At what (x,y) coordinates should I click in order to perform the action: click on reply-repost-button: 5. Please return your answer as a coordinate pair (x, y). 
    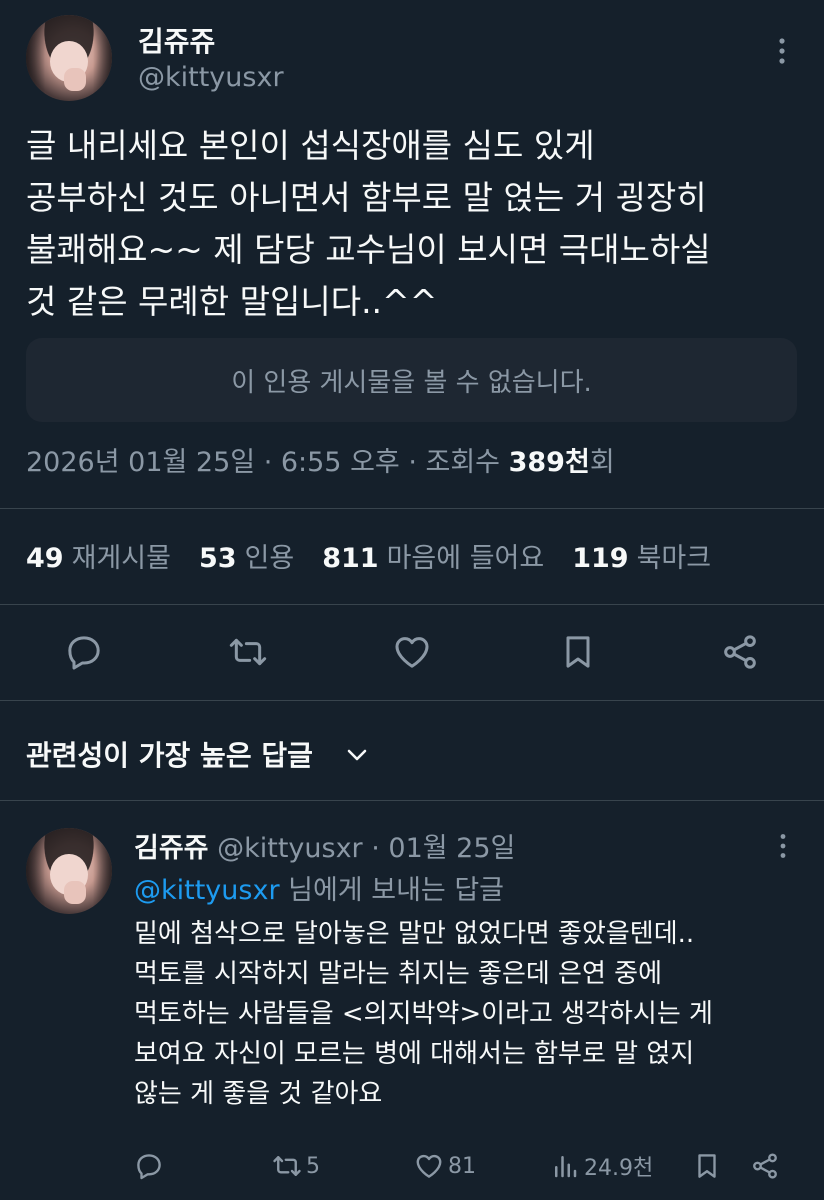
    Looking at the image, I should click on (296, 1166).